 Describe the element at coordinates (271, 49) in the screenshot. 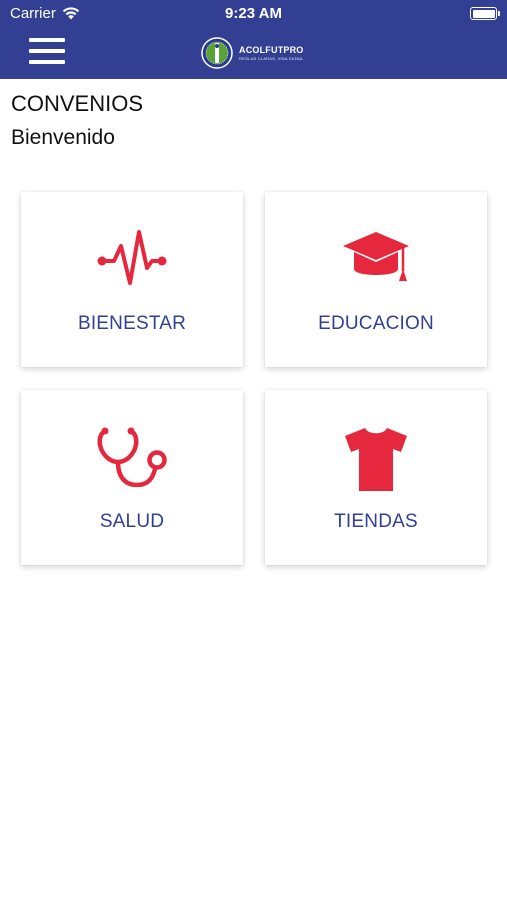

I see `logo-name: ACOLFUTPRO` at that location.